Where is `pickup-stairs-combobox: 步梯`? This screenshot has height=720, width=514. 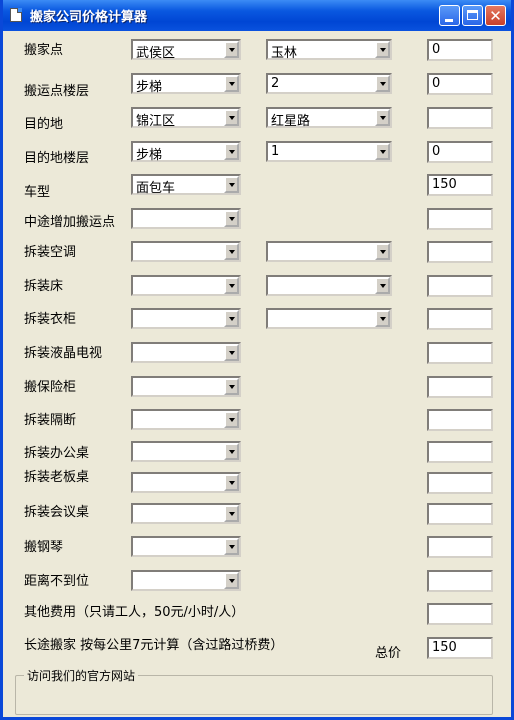 pickup-stairs-combobox: 步梯 is located at coordinates (186, 84).